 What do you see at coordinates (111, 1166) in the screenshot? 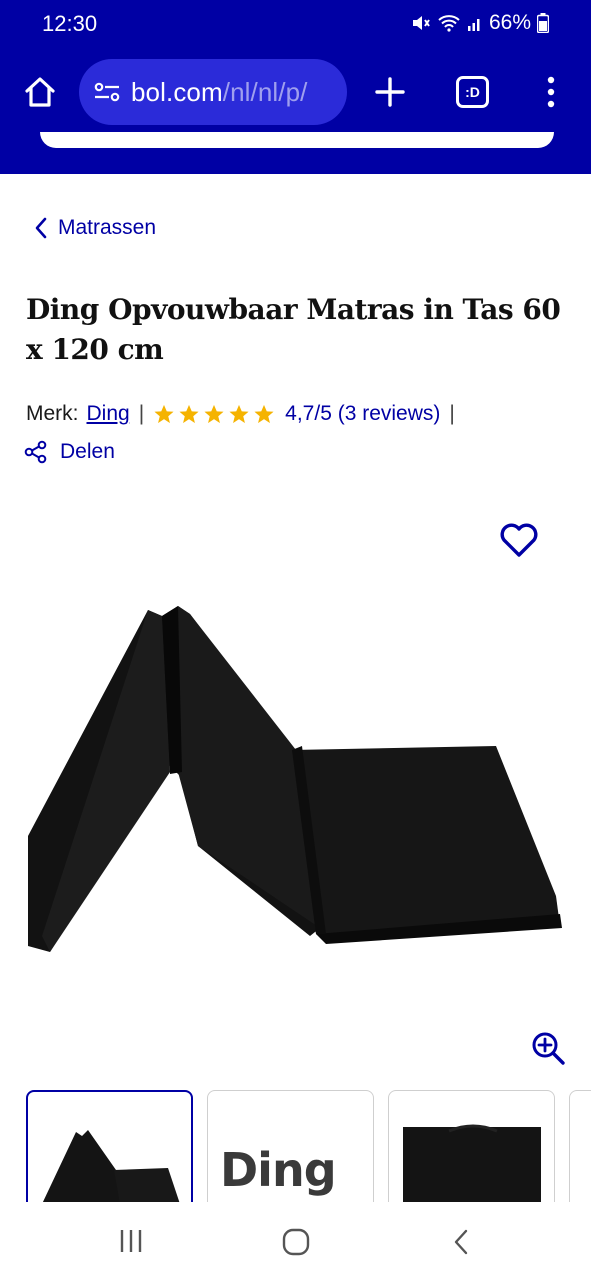
I see `thumbnail-product-image` at bounding box center [111, 1166].